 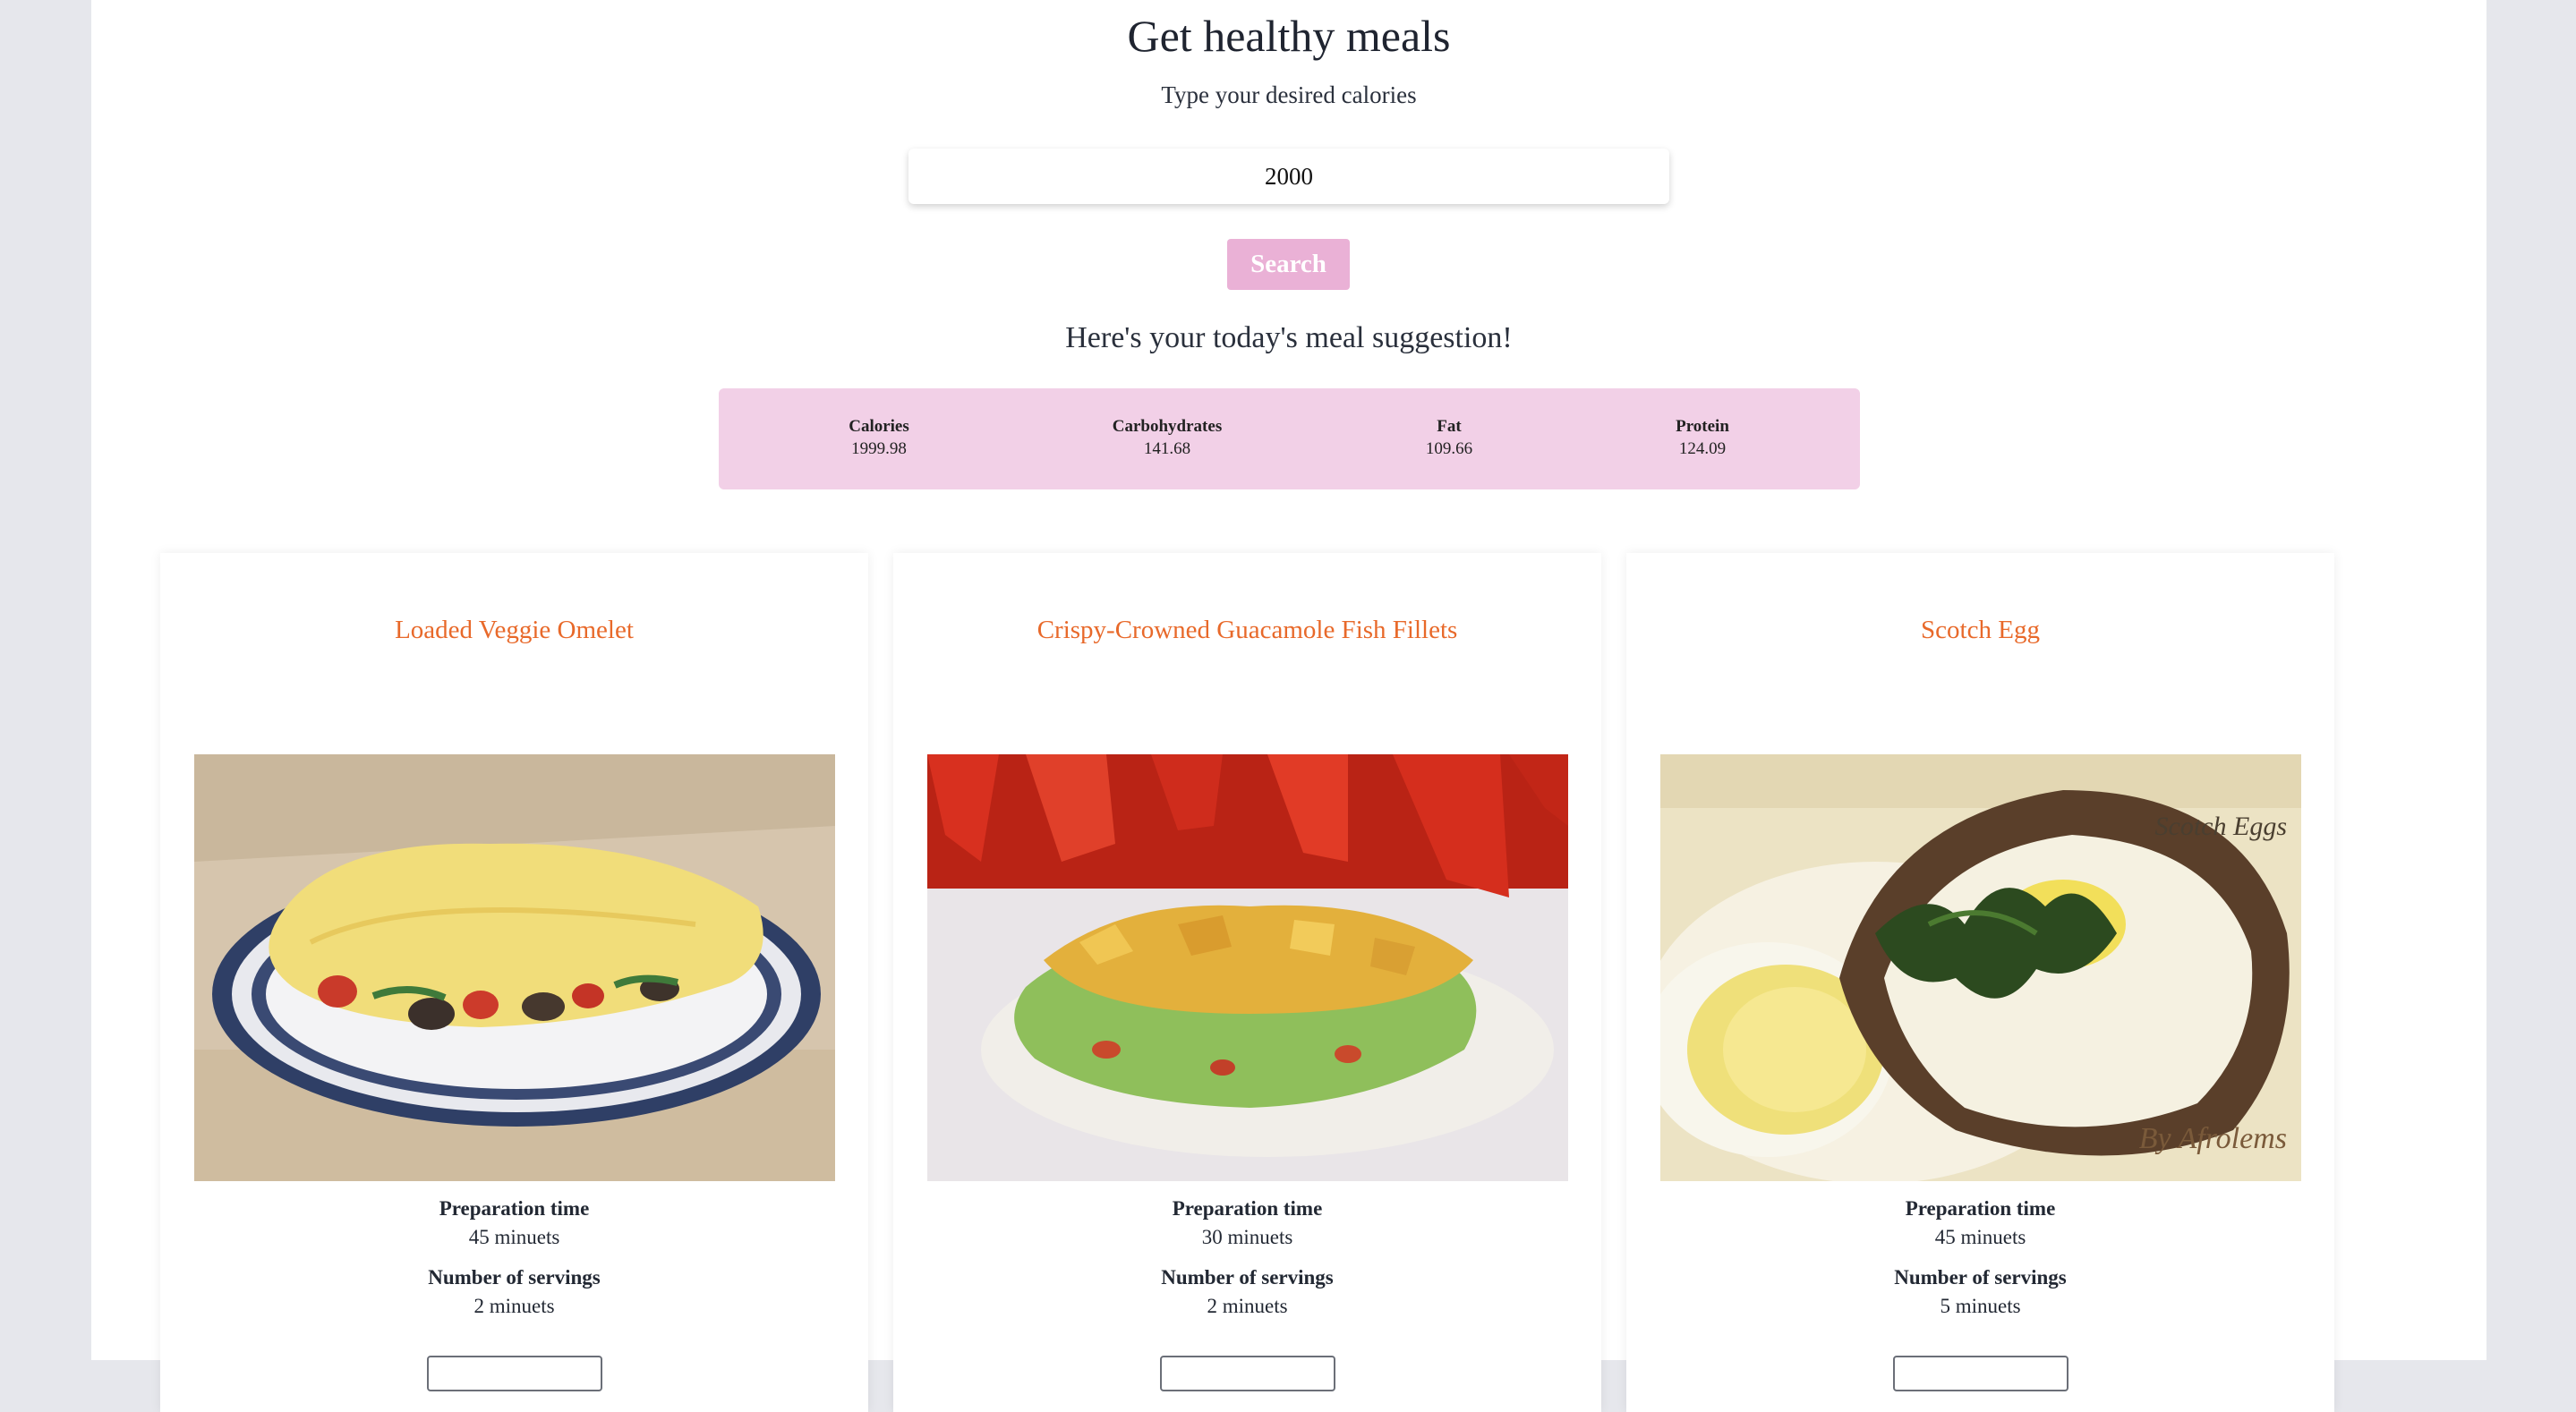 I want to click on calories-prompt: Type your desired calories, so click(x=1289, y=95).